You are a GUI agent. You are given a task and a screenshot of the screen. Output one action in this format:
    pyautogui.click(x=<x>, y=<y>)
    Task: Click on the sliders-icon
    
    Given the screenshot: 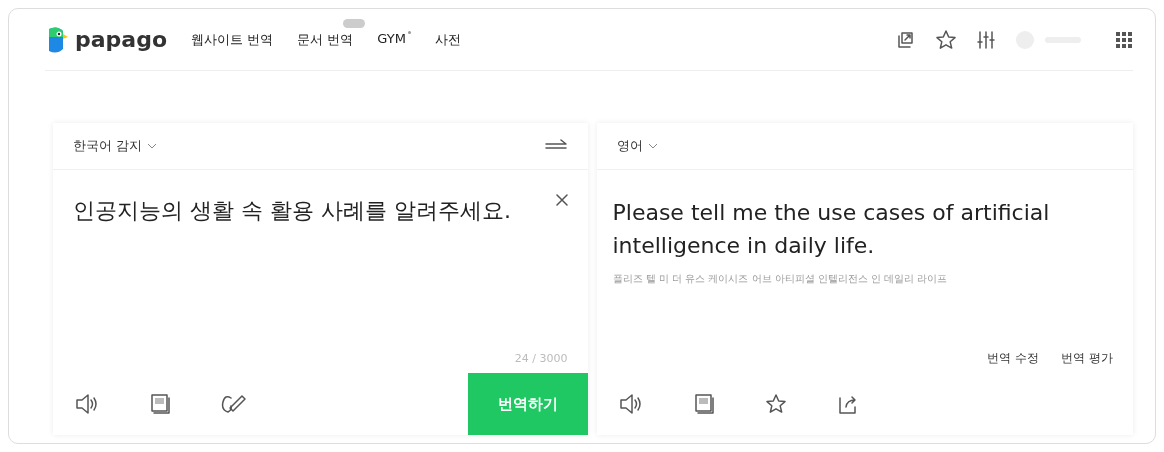 What is the action you would take?
    pyautogui.click(x=986, y=39)
    